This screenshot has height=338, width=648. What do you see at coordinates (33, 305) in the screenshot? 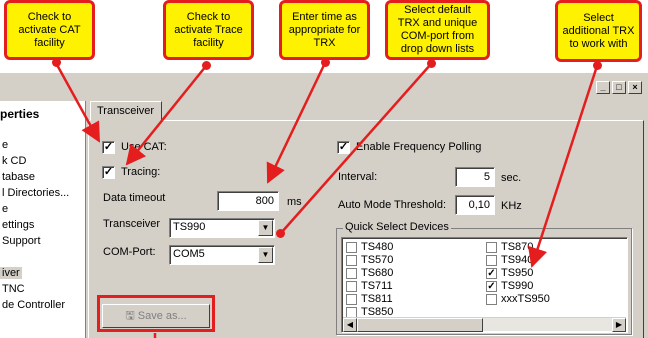
I see `tree-item: de Controller` at bounding box center [33, 305].